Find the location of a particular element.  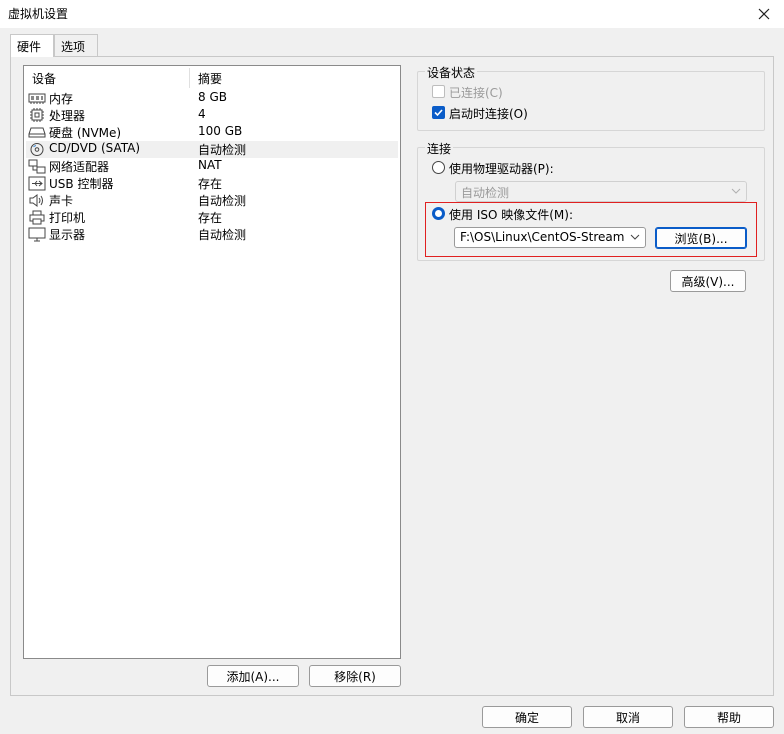

device-row-network-adapter: 网络适配器 NAT is located at coordinates (212, 166).